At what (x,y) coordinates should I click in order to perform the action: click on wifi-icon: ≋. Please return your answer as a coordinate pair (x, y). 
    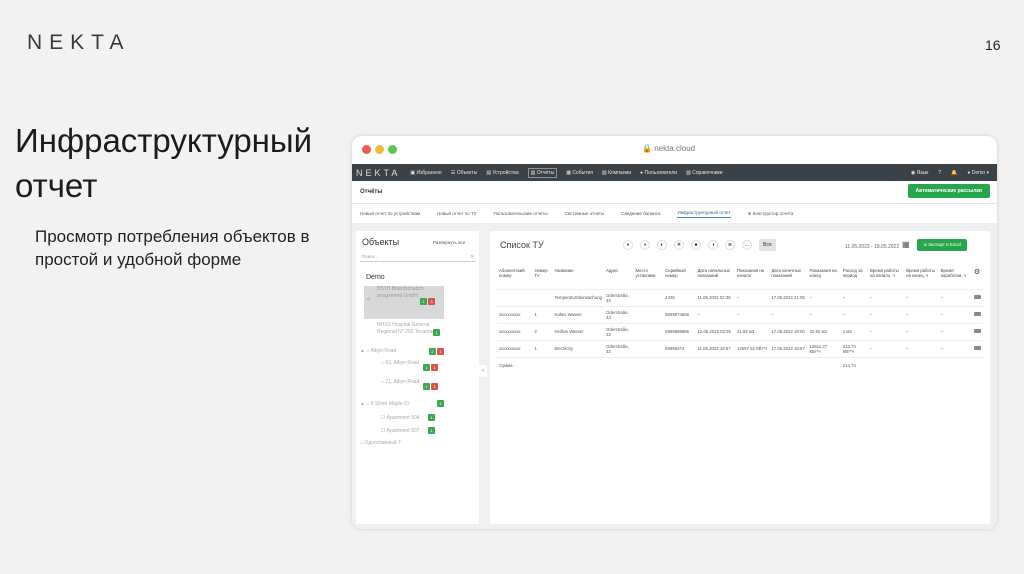
    Looking at the image, I should click on (730, 245).